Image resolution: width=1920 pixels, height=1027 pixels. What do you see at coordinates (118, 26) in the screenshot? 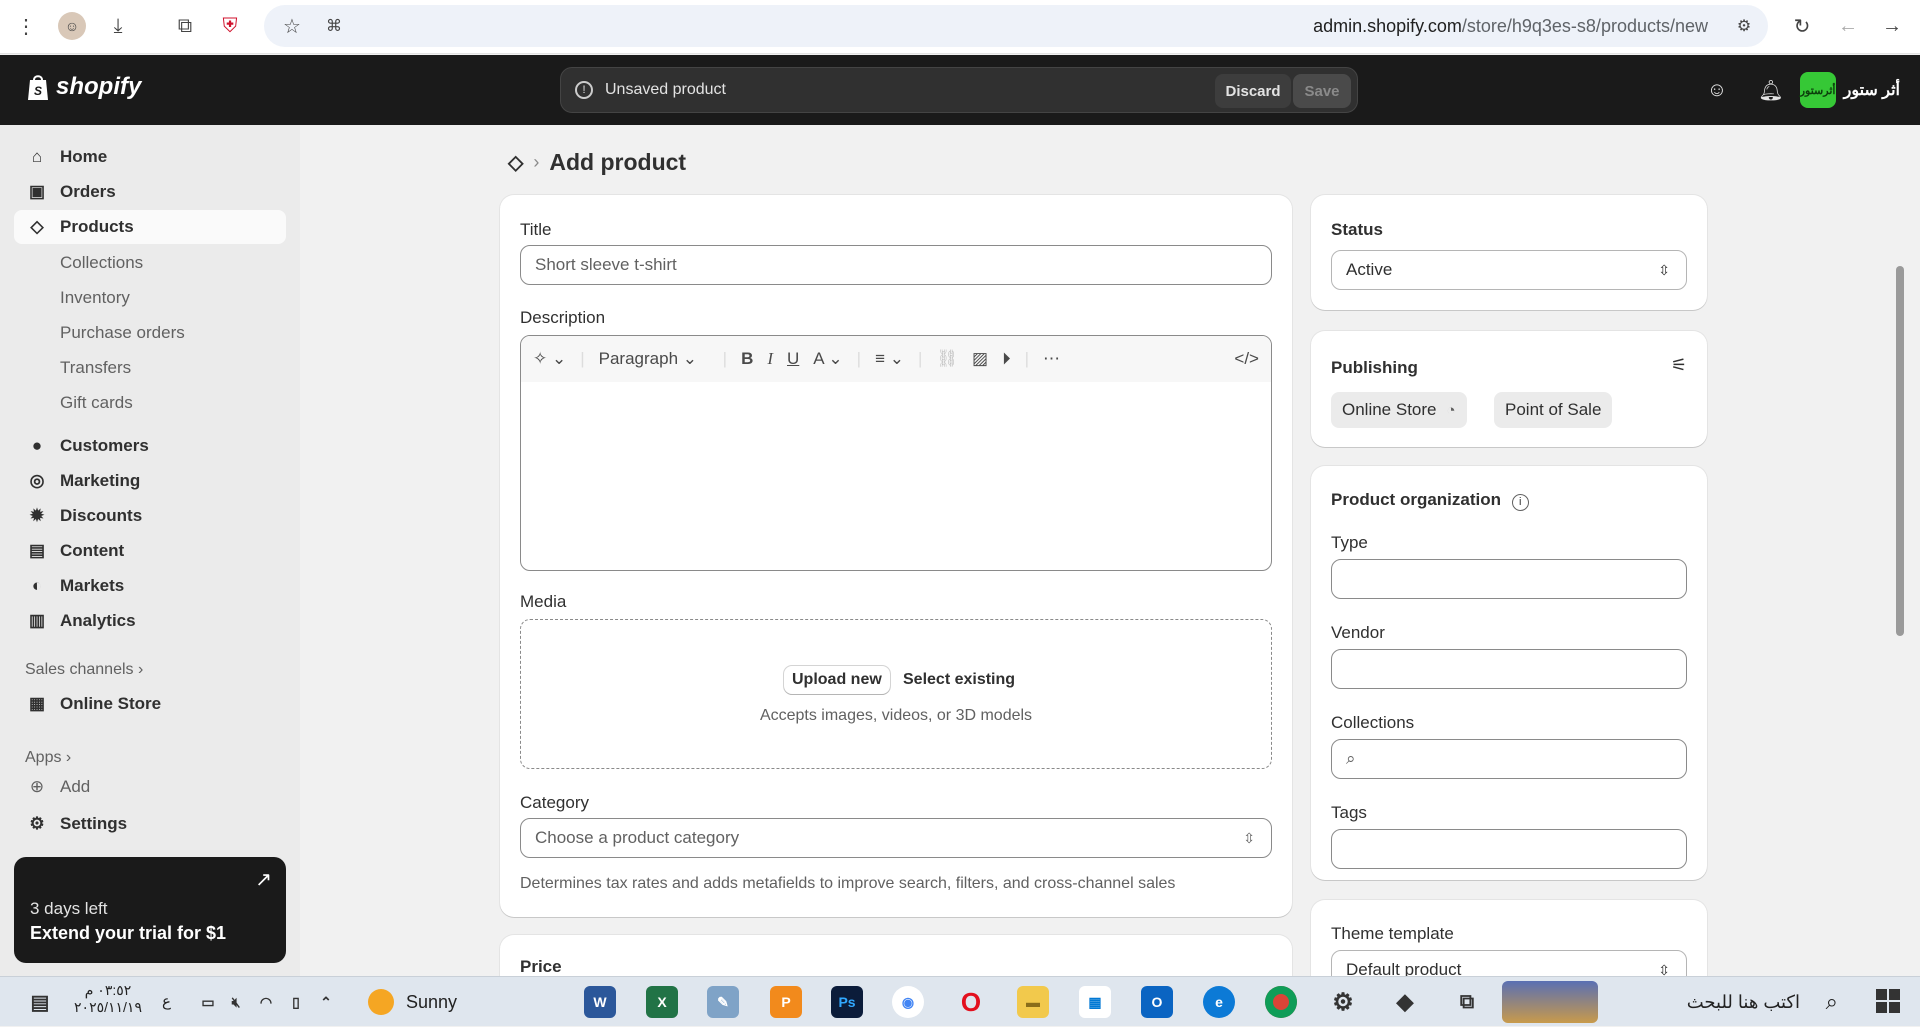
I see `download-icon: ⤓` at bounding box center [118, 26].